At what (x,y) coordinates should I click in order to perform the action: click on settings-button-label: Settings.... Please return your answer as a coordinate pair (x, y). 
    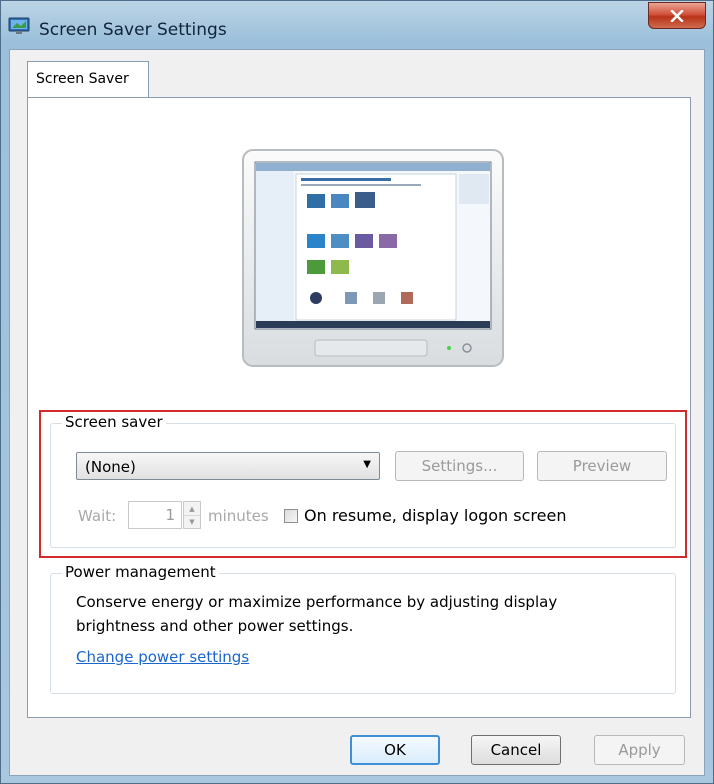
    Looking at the image, I should click on (459, 466).